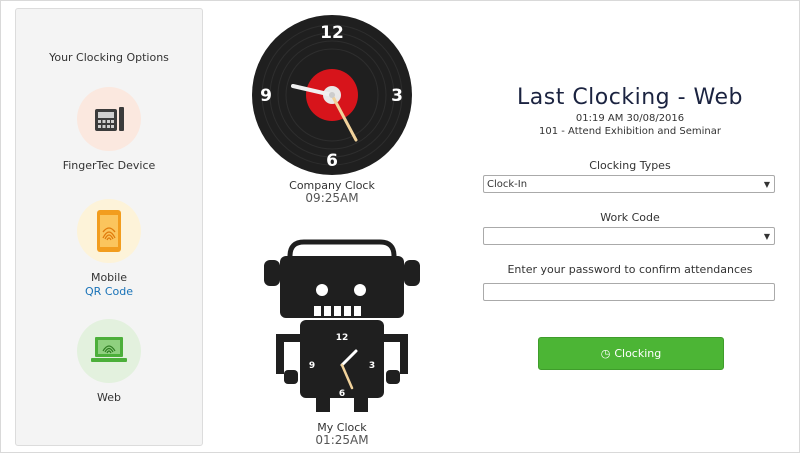 This screenshot has width=800, height=453. Describe the element at coordinates (342, 440) in the screenshot. I see `my-clock-time: 01:25AM` at that location.